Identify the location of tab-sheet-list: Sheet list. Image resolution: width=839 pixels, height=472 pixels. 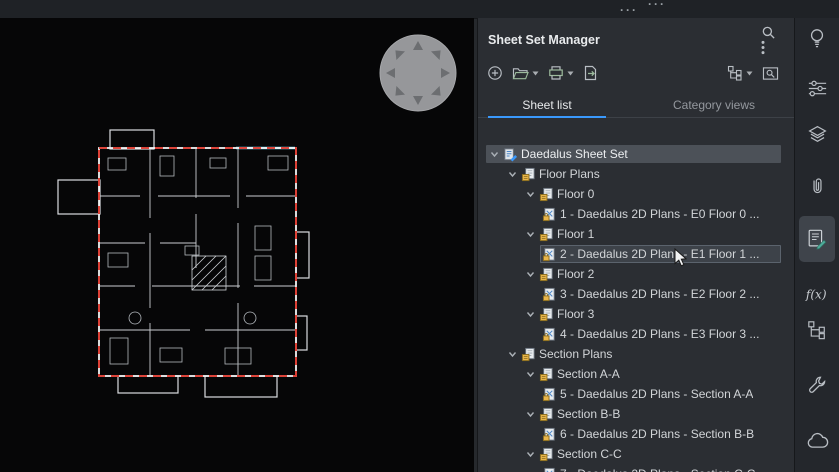
(547, 104).